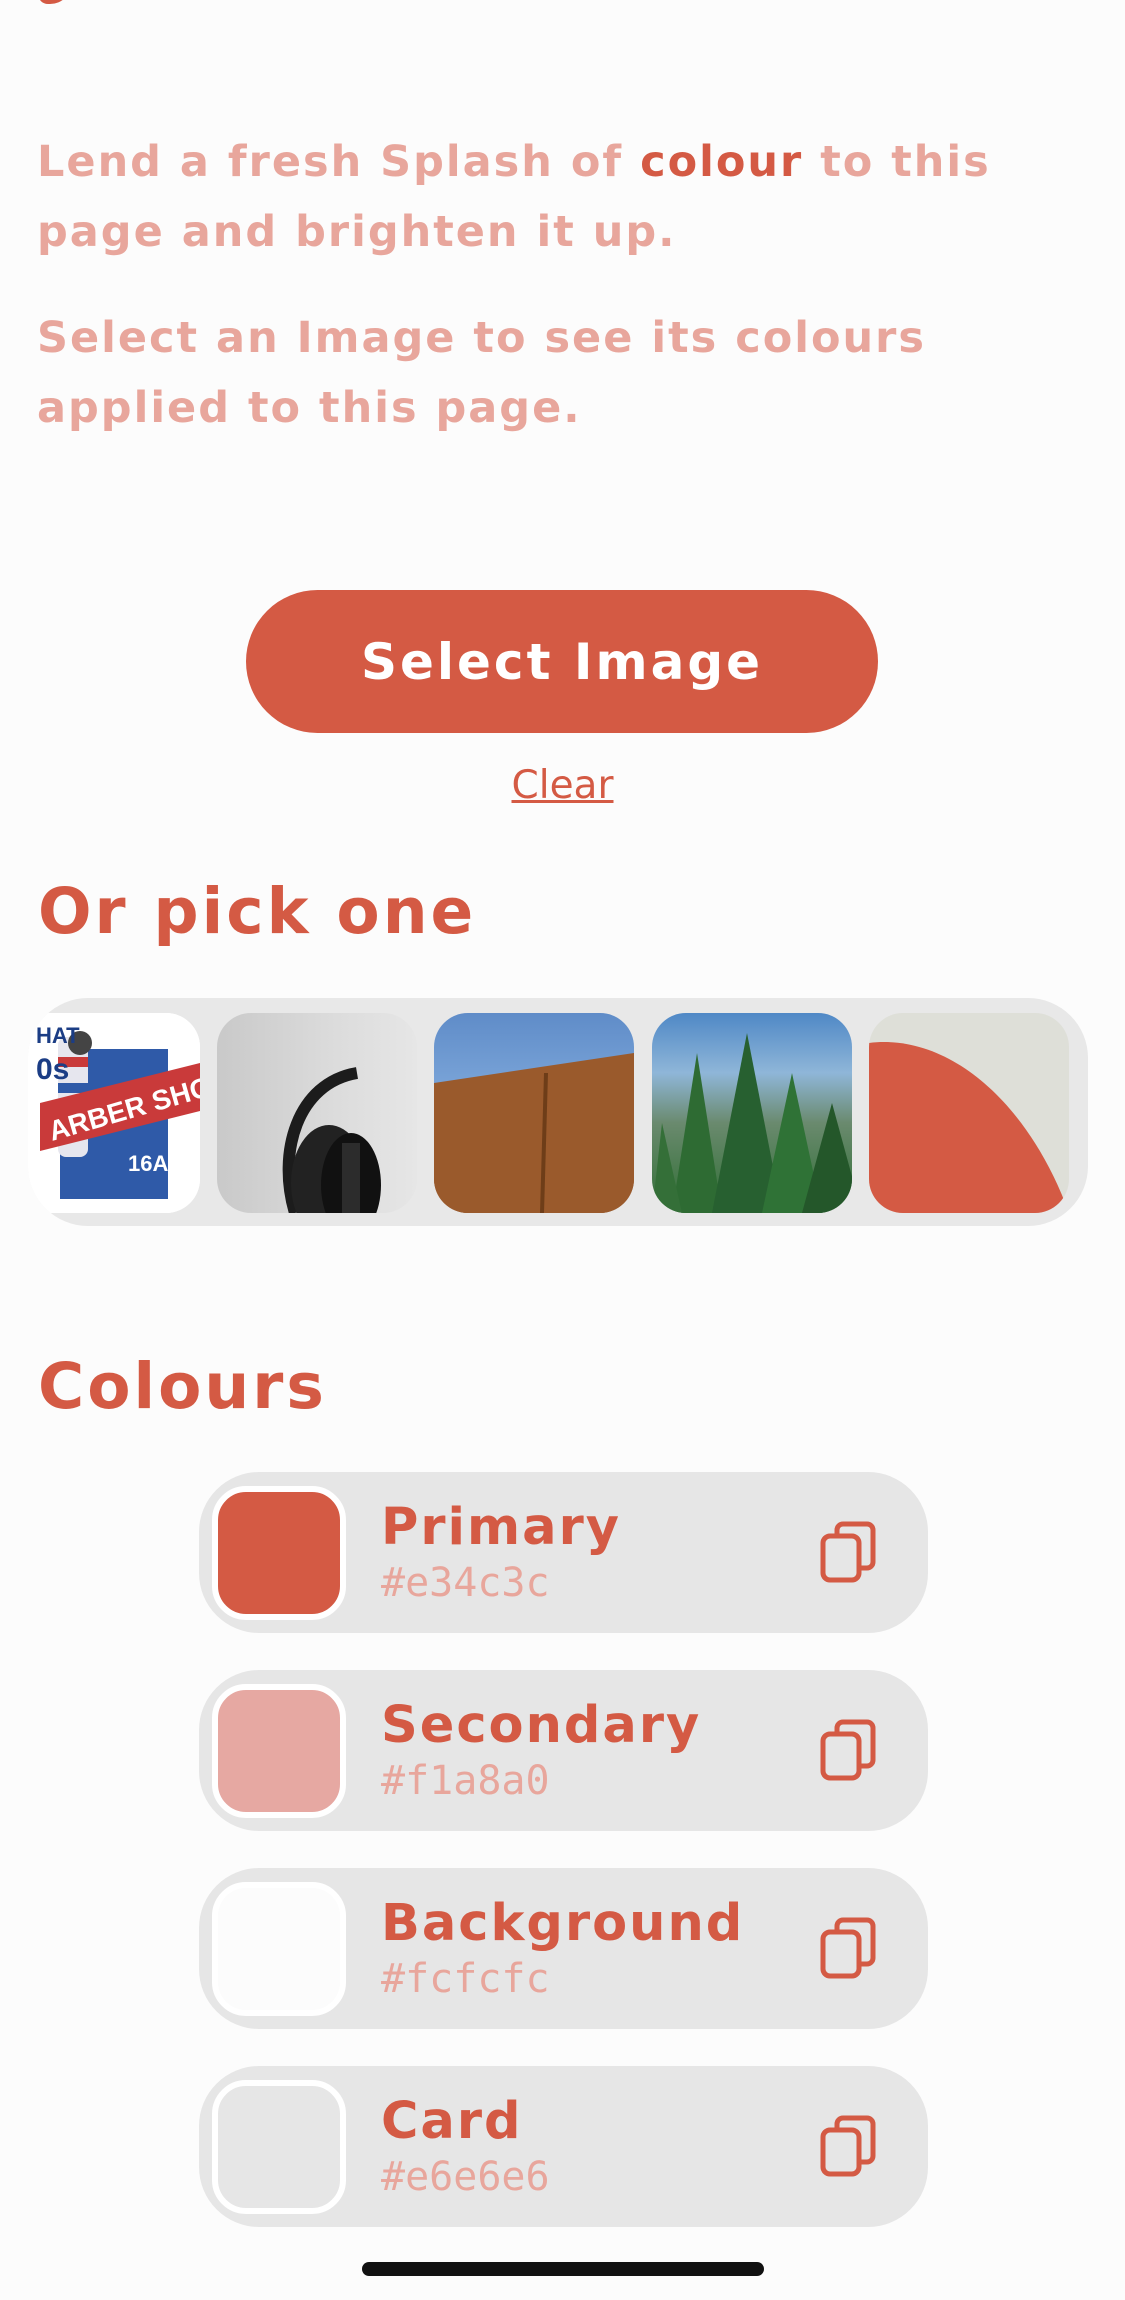 The image size is (1125, 2300). Describe the element at coordinates (257, 911) in the screenshot. I see `picker-title: Or pick one` at that location.